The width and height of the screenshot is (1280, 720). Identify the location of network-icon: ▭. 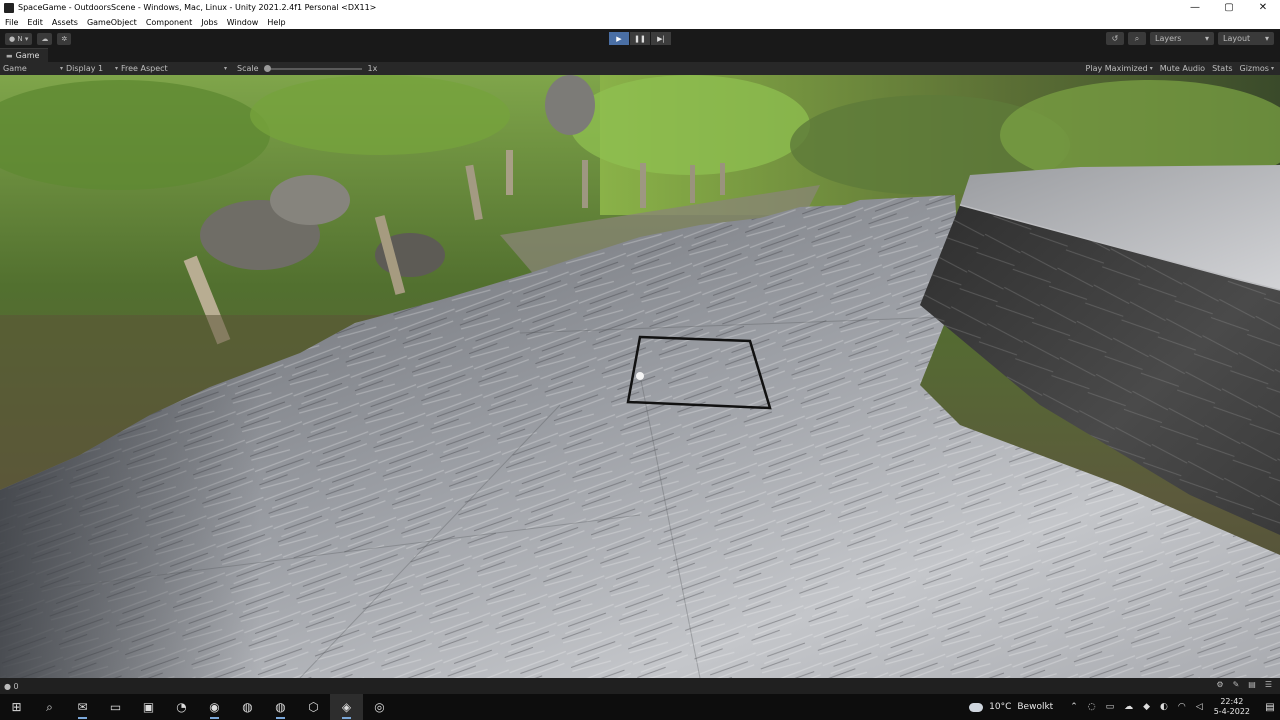
(1110, 707).